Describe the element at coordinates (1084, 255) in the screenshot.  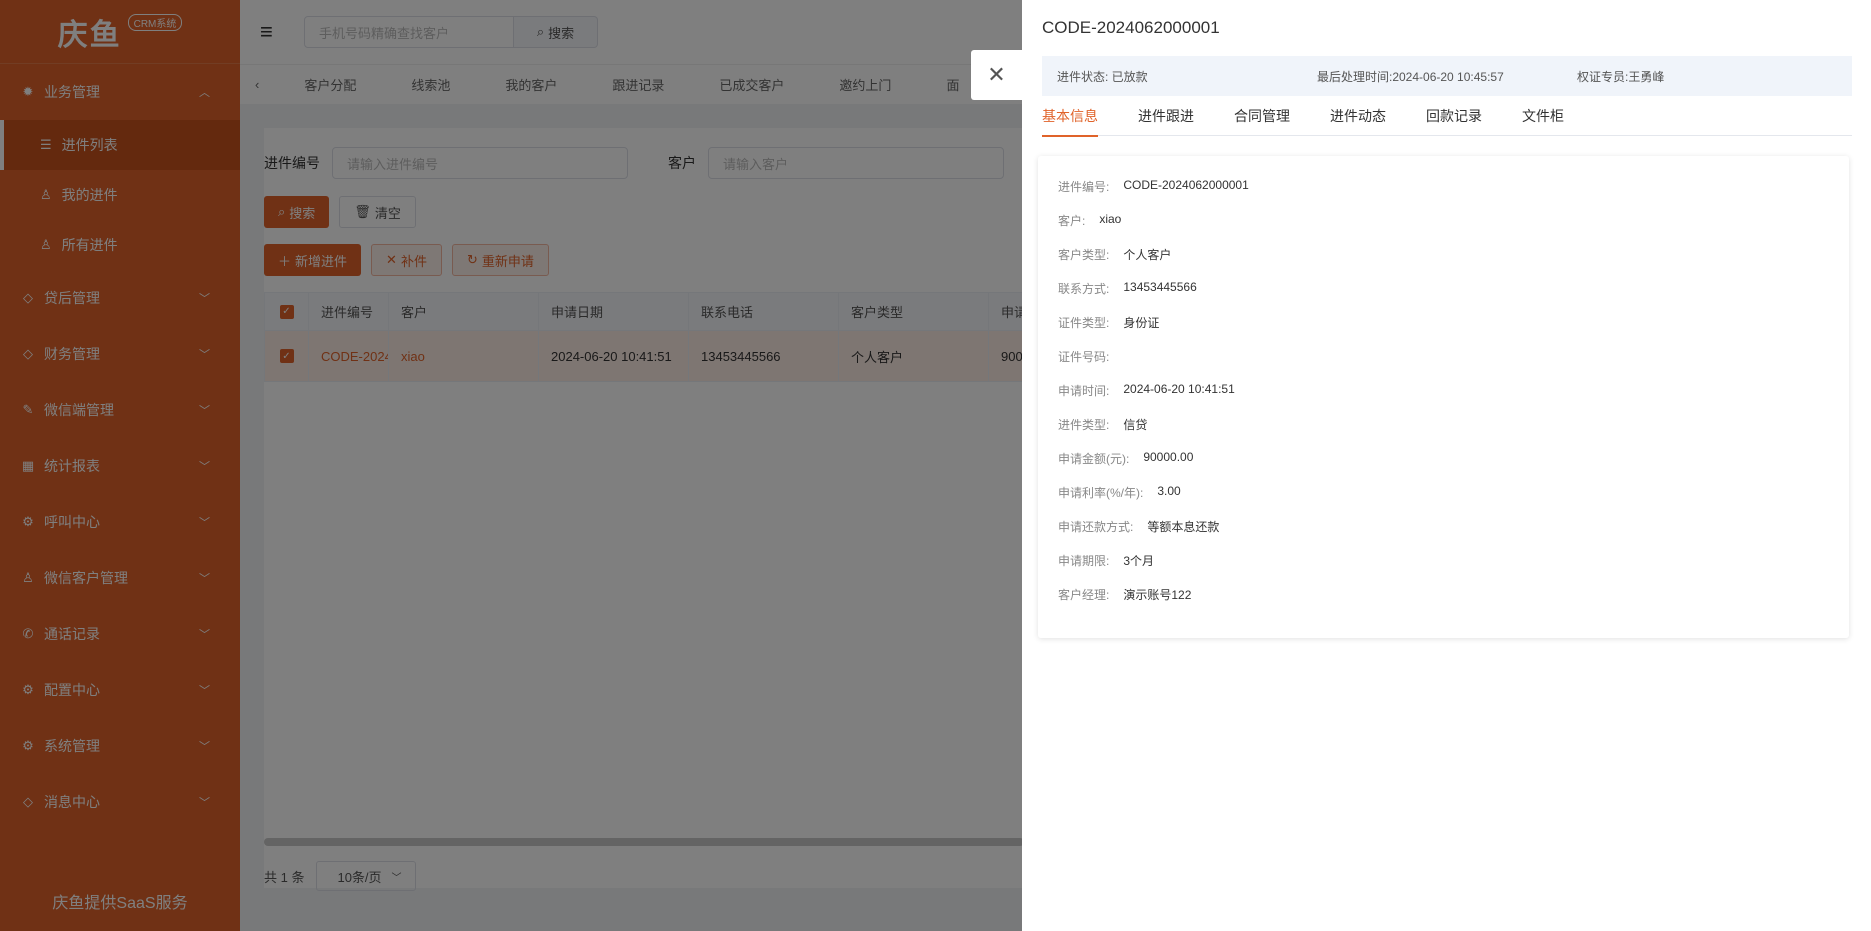
I see `field-label: 客户类型:` at that location.